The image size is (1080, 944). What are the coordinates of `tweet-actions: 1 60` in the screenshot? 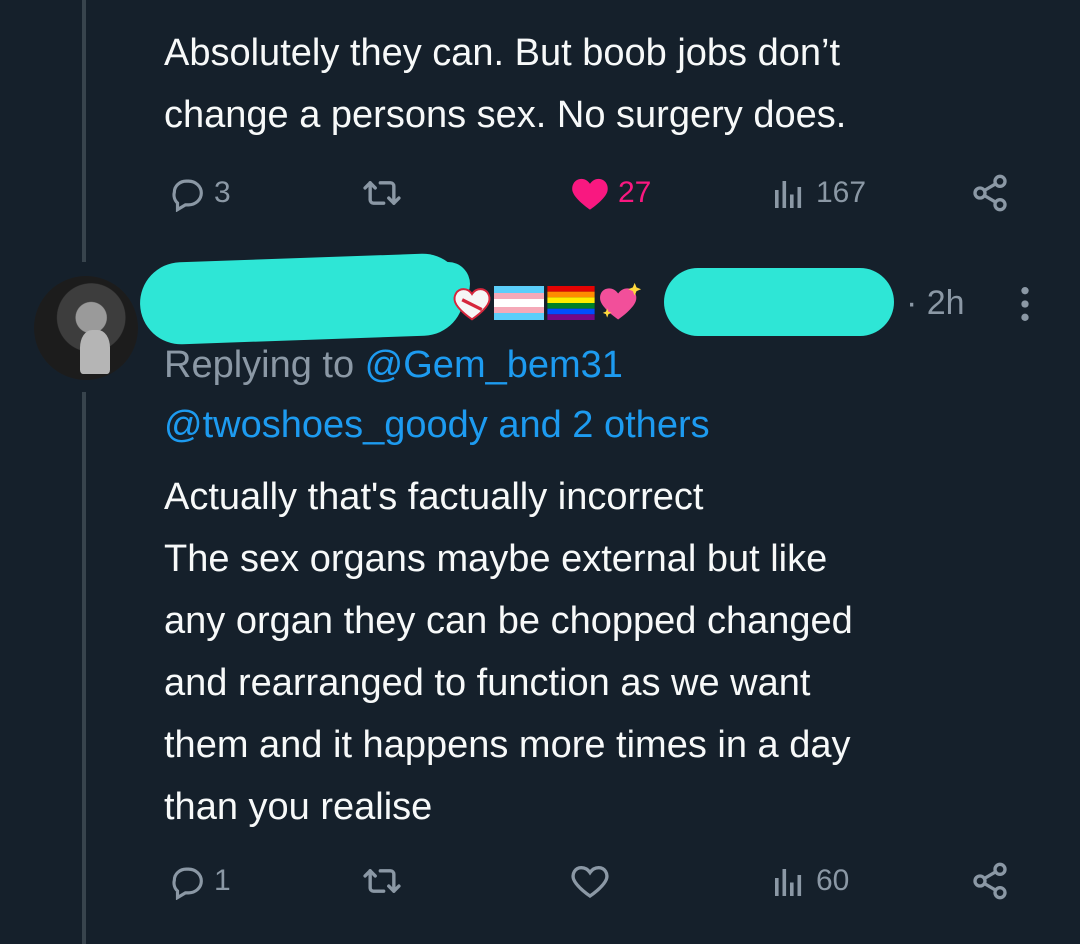 It's located at (594, 881).